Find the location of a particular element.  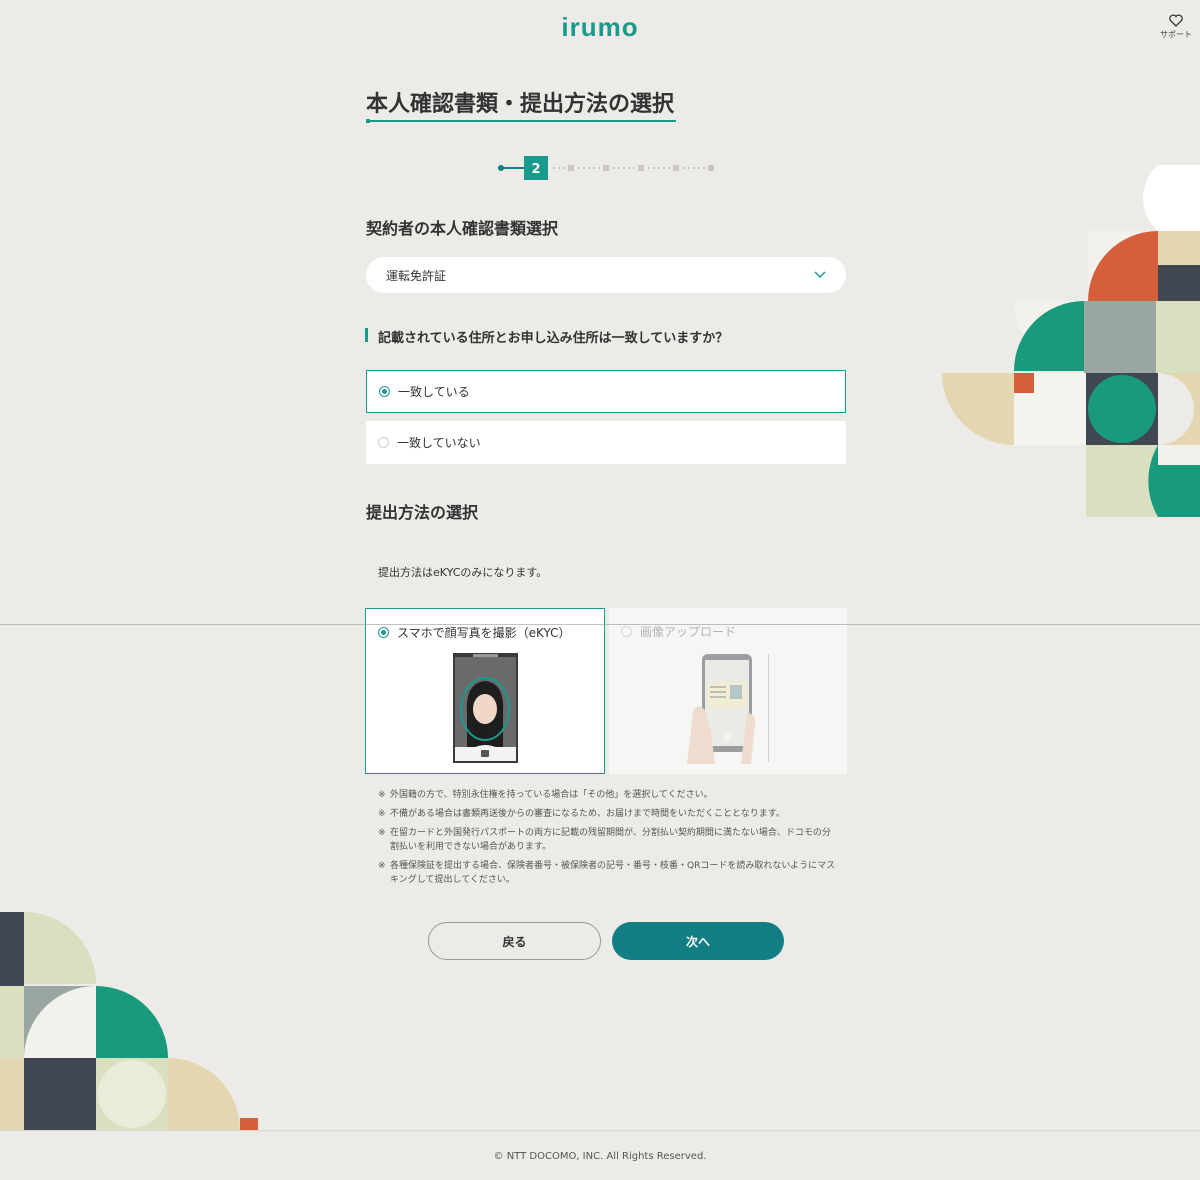

decorative-pattern-right is located at coordinates (1071, 341).